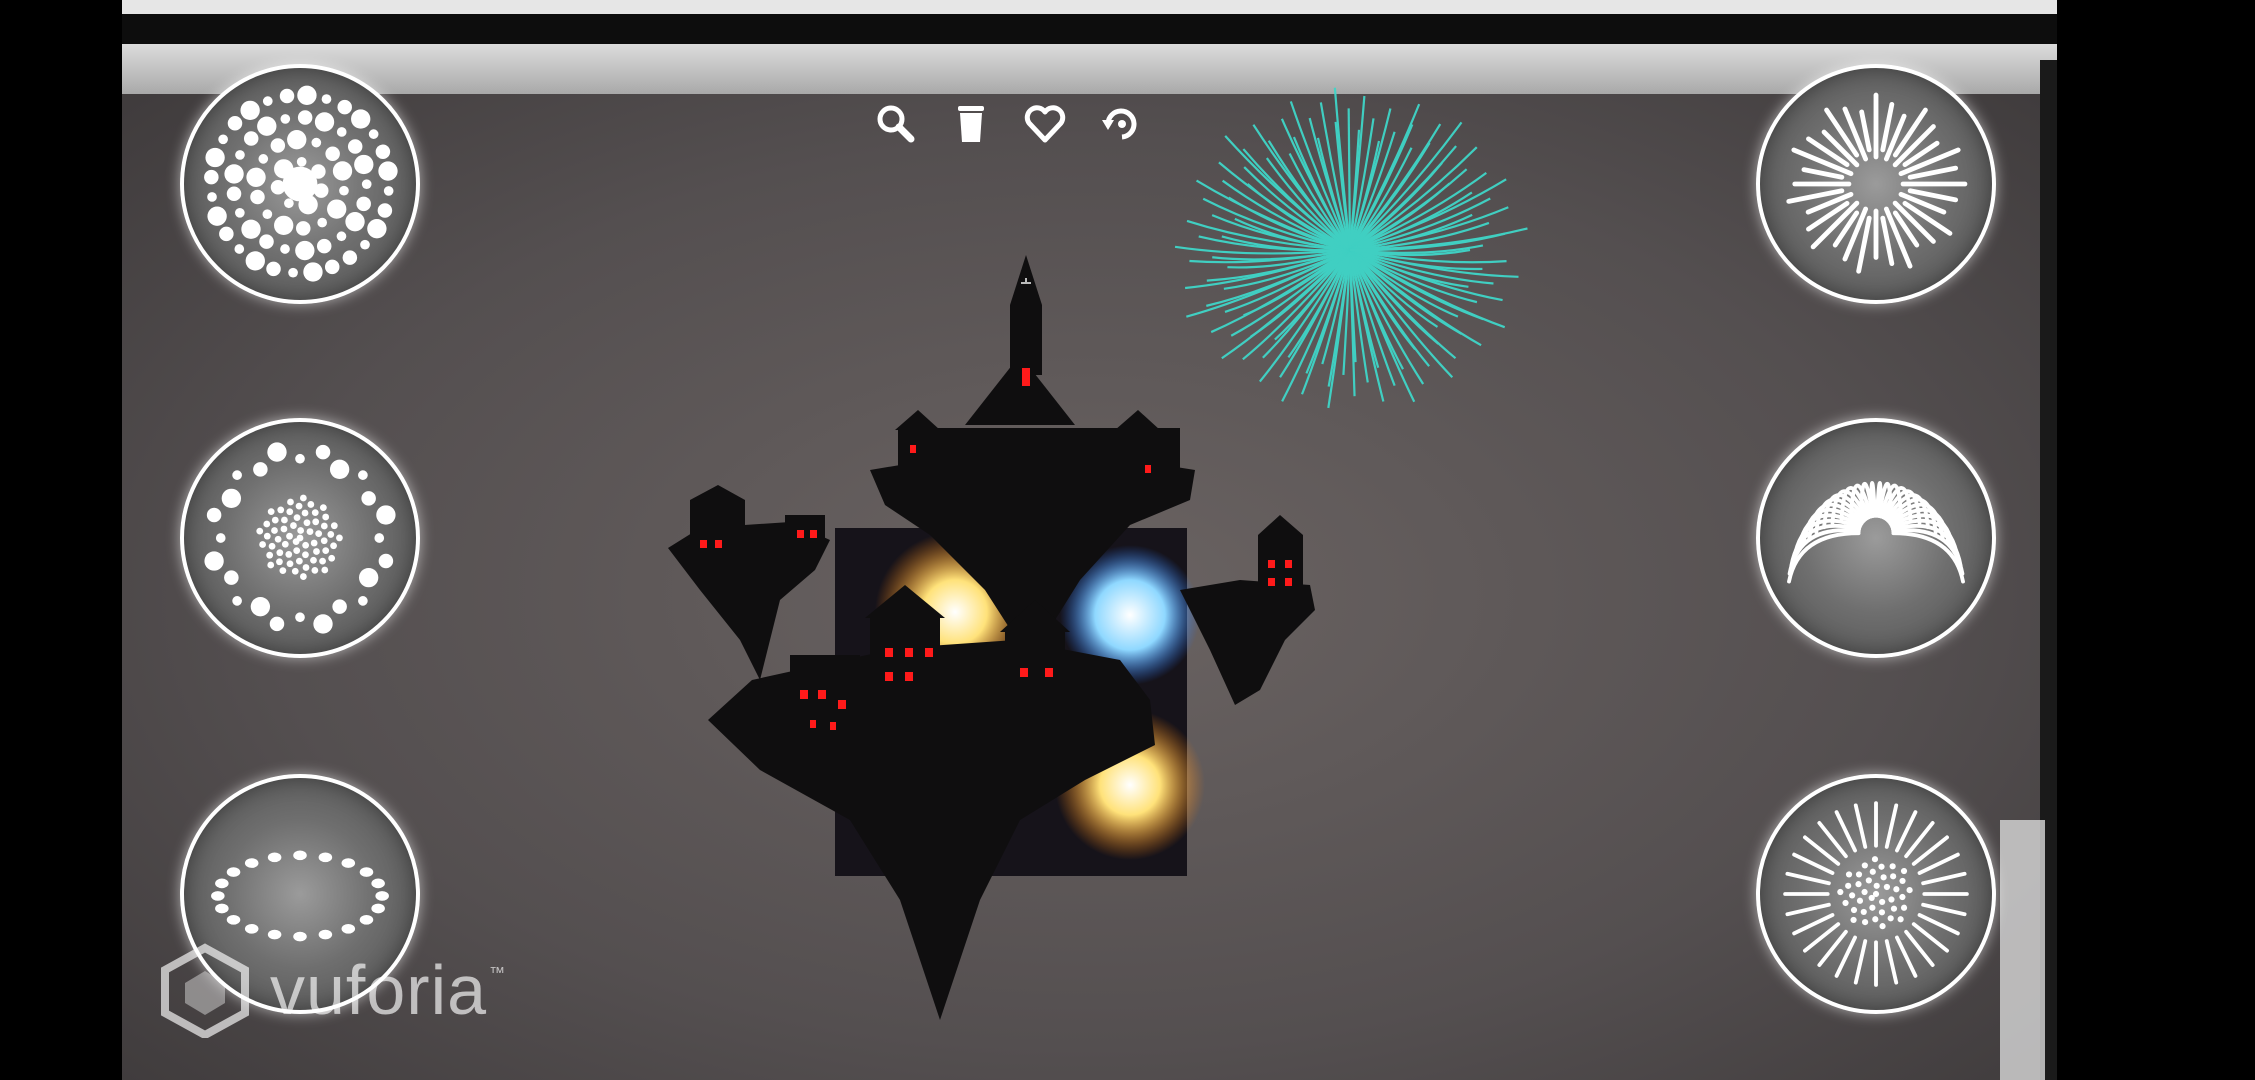  What do you see at coordinates (379, 990) in the screenshot?
I see `watermark-text: vuforia` at bounding box center [379, 990].